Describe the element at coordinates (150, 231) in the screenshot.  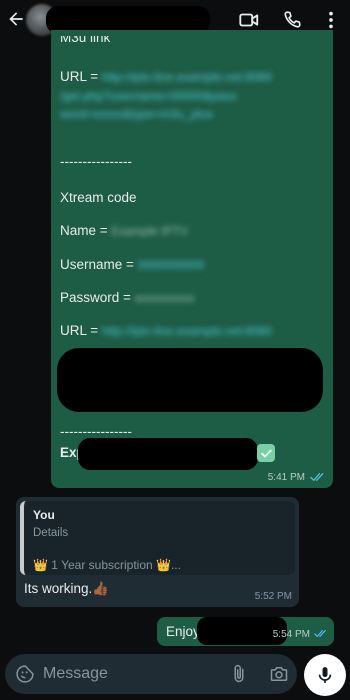
I see `name-value: Example IPTV` at that location.